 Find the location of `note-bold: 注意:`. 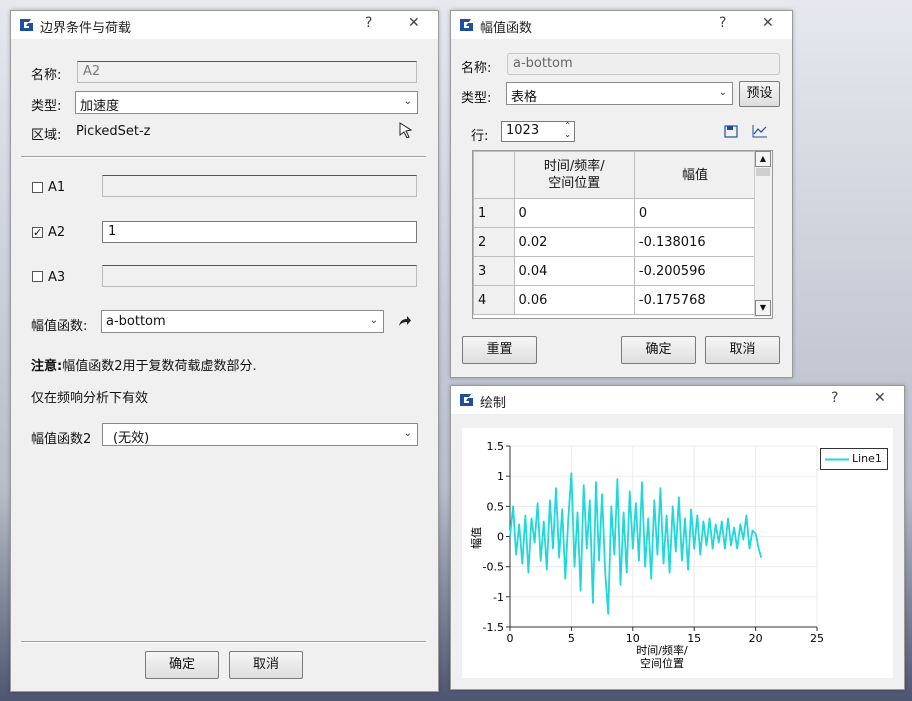

note-bold: 注意: is located at coordinates (47, 366).